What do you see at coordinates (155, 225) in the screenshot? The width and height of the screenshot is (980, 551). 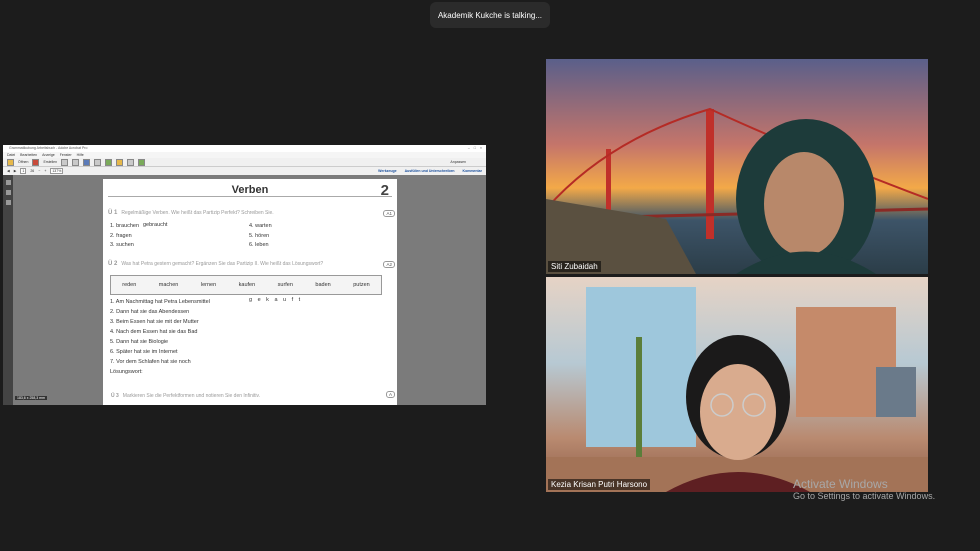 I see `handwritten-answer: gebraucht` at bounding box center [155, 225].